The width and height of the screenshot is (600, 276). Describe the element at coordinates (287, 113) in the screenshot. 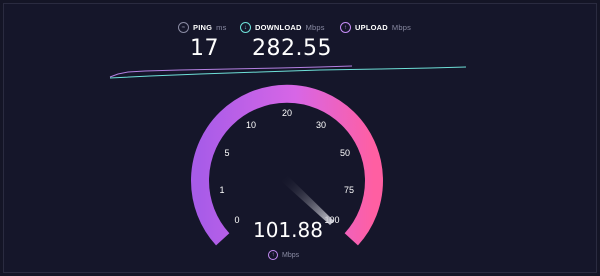

I see `gauge-tick-label: 20` at that location.